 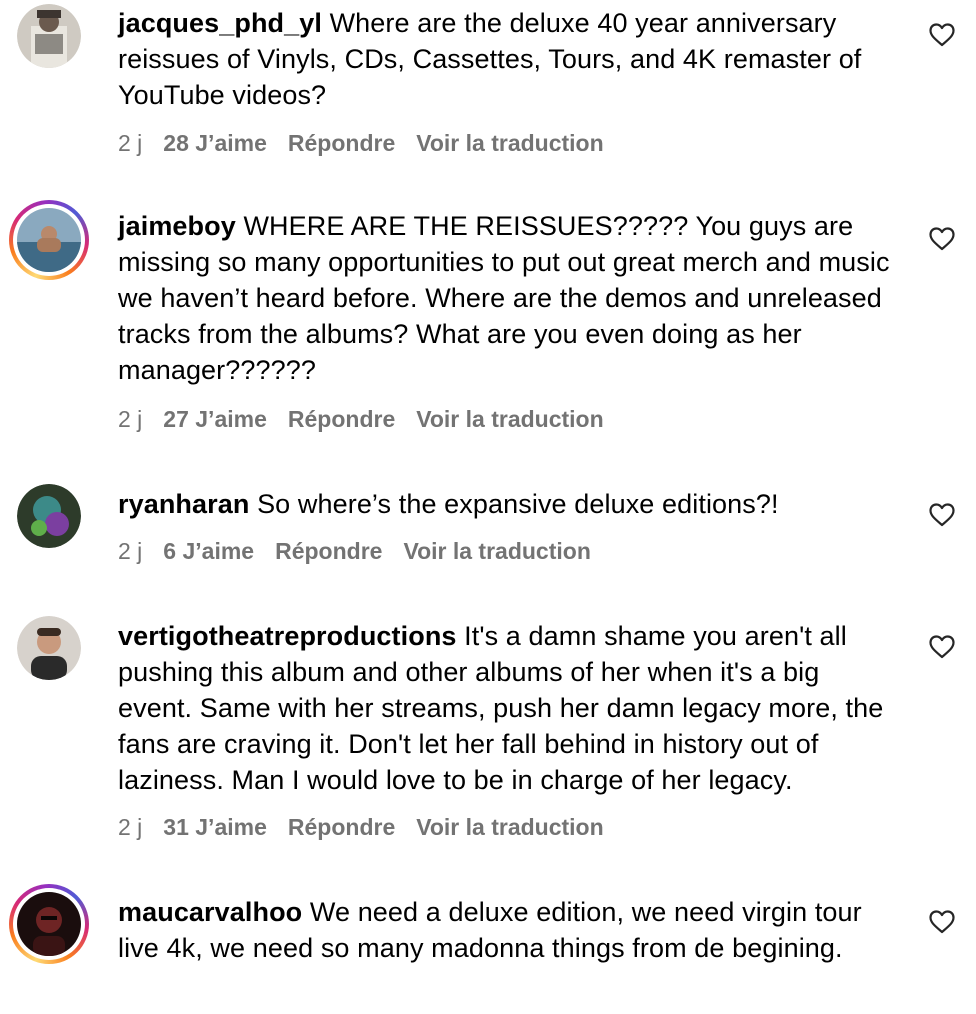 What do you see at coordinates (215, 827) in the screenshot?
I see `like-count: 31 J’aime` at bounding box center [215, 827].